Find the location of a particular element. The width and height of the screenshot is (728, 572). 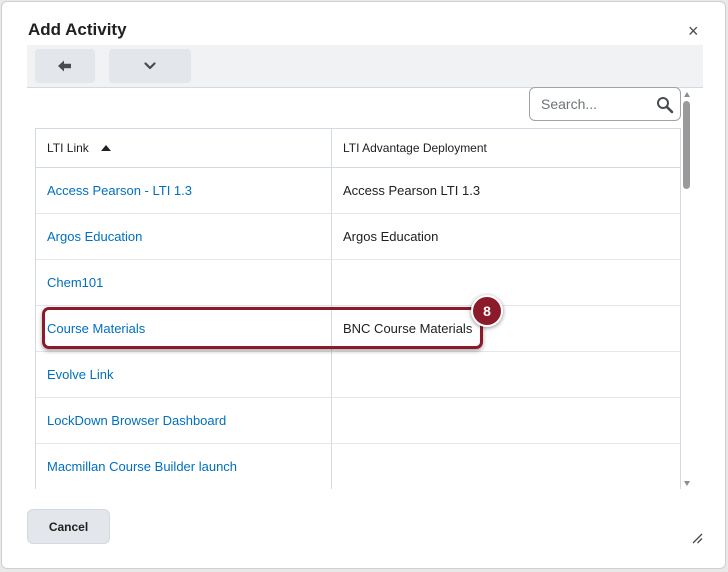

resize-grip-icon is located at coordinates (697, 538).